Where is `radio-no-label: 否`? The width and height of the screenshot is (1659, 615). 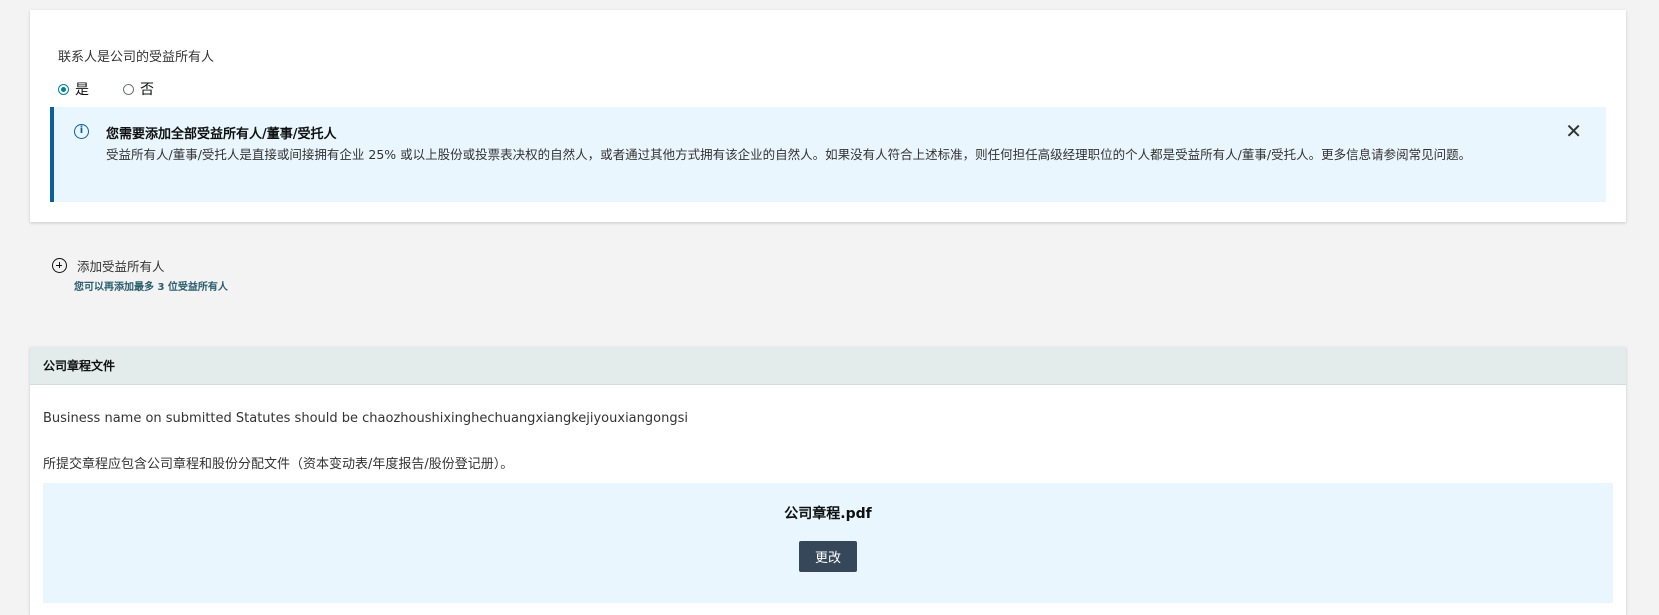
radio-no-label: 否 is located at coordinates (147, 90).